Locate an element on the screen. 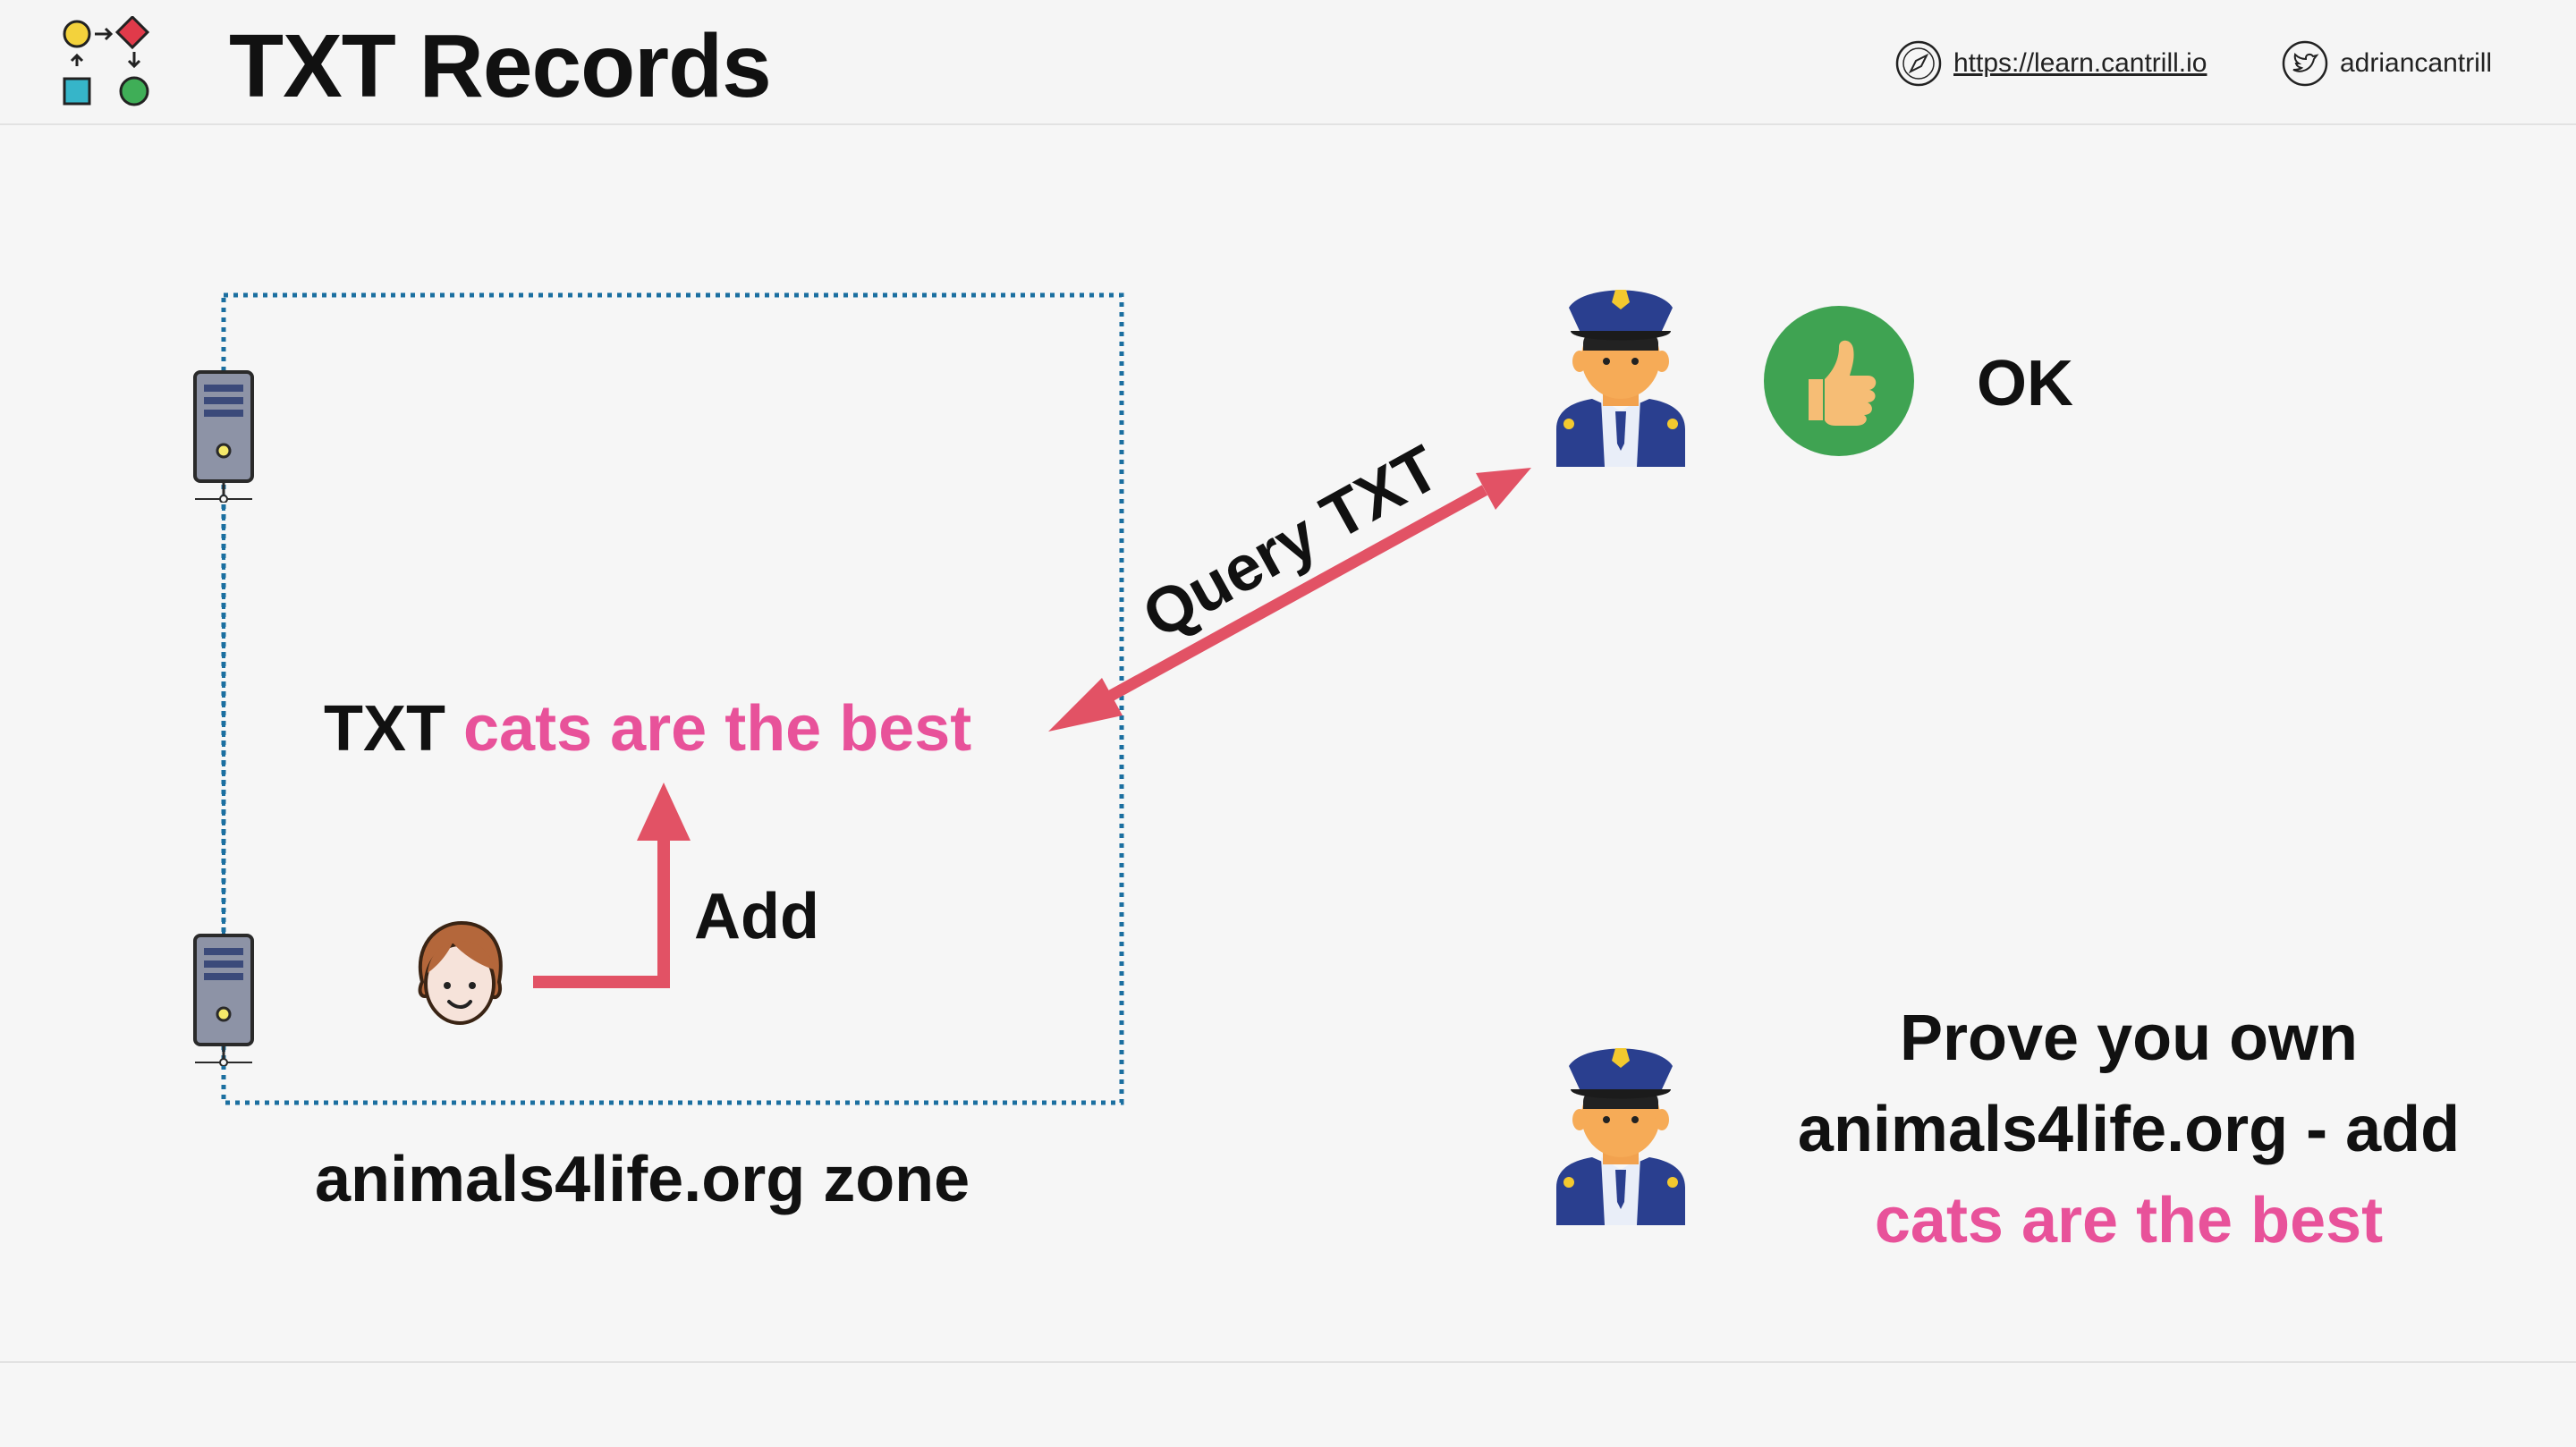 The height and width of the screenshot is (1447, 2576). challenge-line-2: animals4life.org - add is located at coordinates (2129, 1129).